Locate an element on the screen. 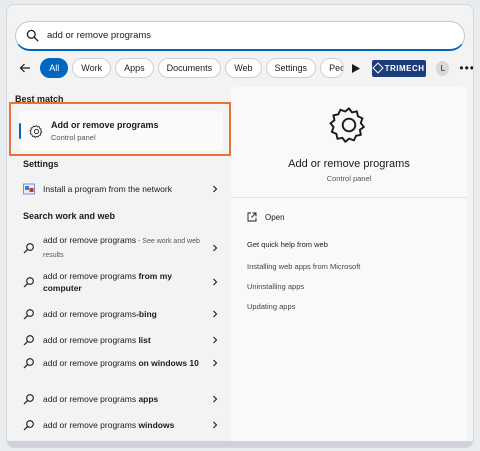 The height and width of the screenshot is (451, 480). org-logo: TRIMECH is located at coordinates (399, 68).